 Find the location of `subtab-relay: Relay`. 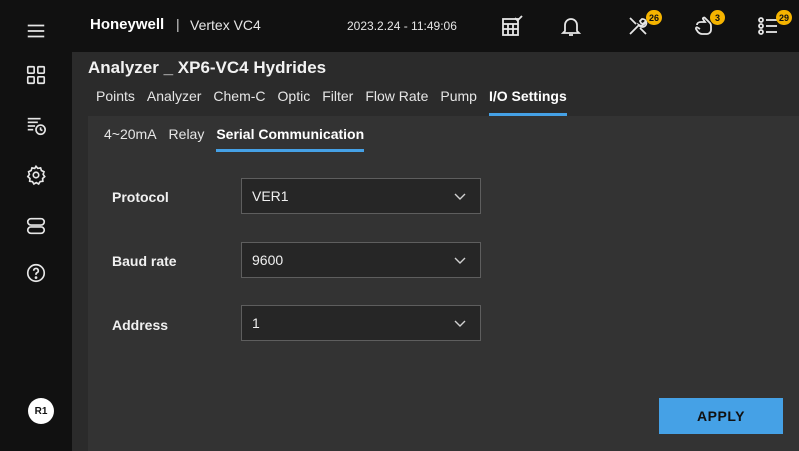

subtab-relay: Relay is located at coordinates (187, 139).